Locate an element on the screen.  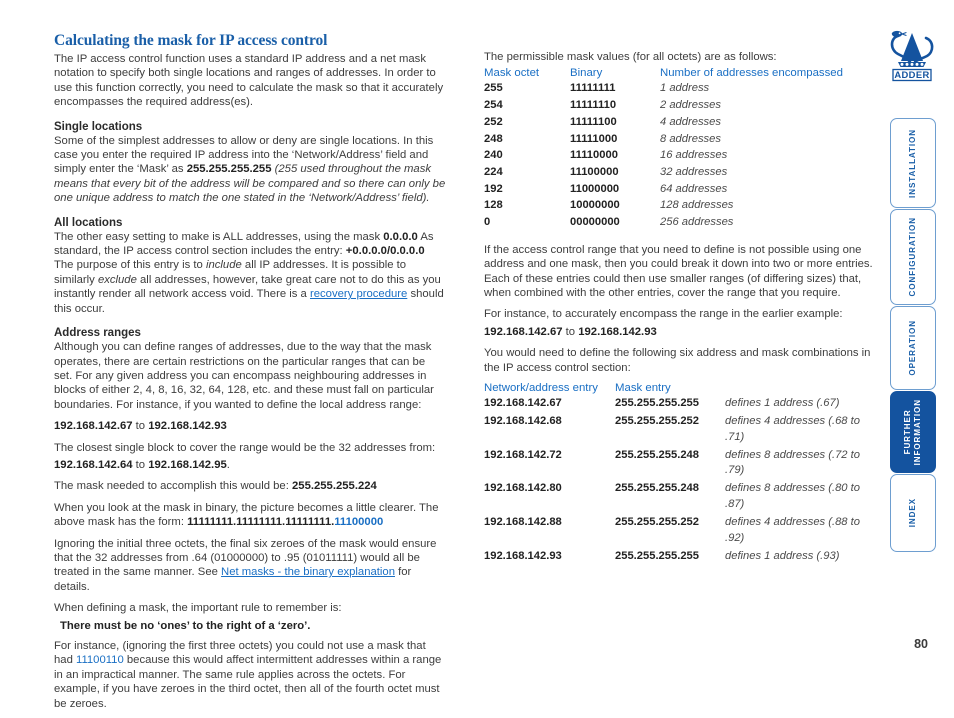
mask-octet-value: 128 is located at coordinates (493, 205).